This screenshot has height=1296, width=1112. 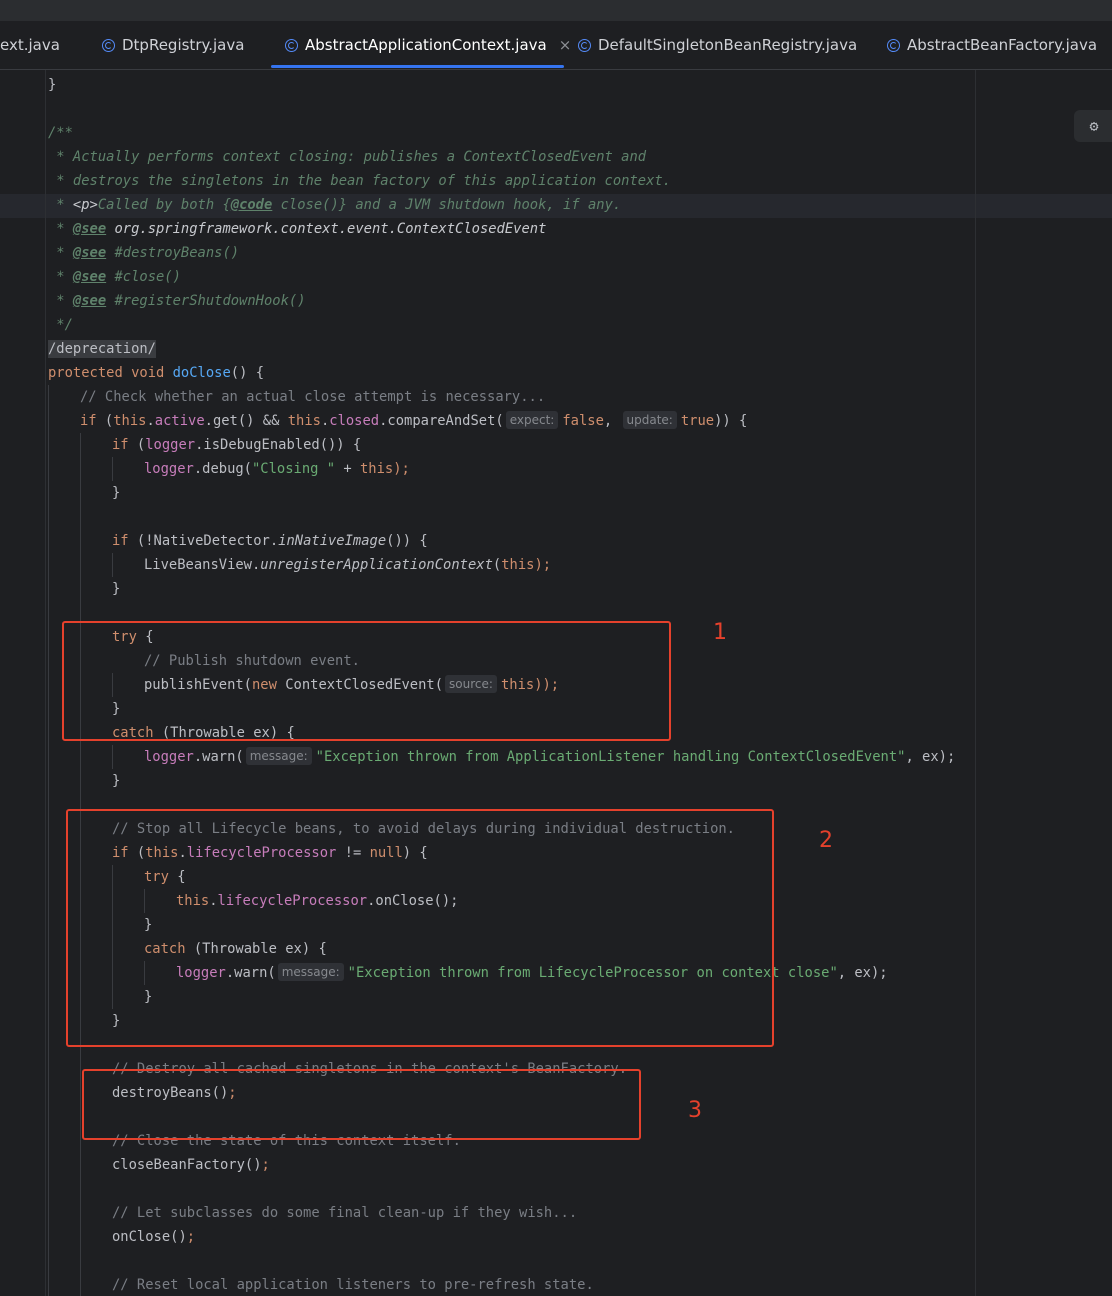 I want to click on gutter-divider, so click(x=45, y=683).